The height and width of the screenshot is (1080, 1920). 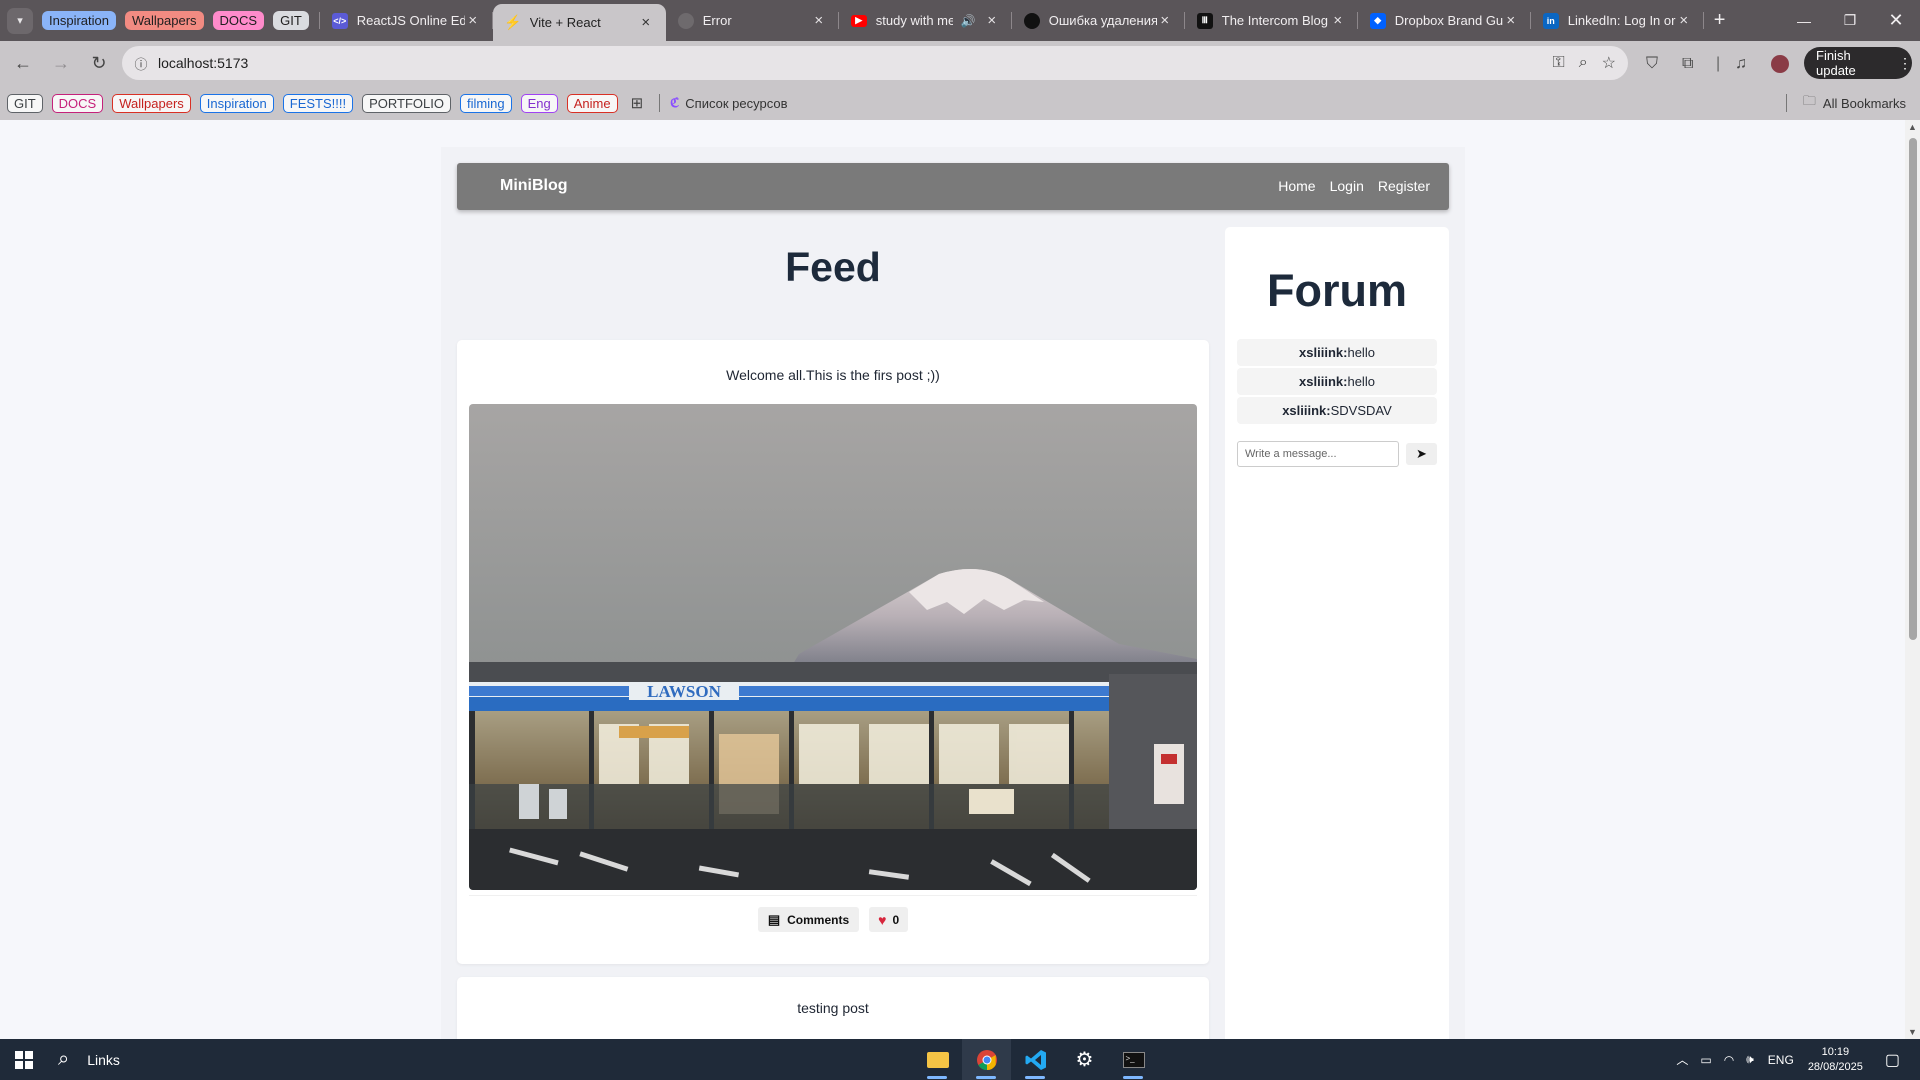 What do you see at coordinates (1652, 63) in the screenshot?
I see `extension-shield-icon: ⛉` at bounding box center [1652, 63].